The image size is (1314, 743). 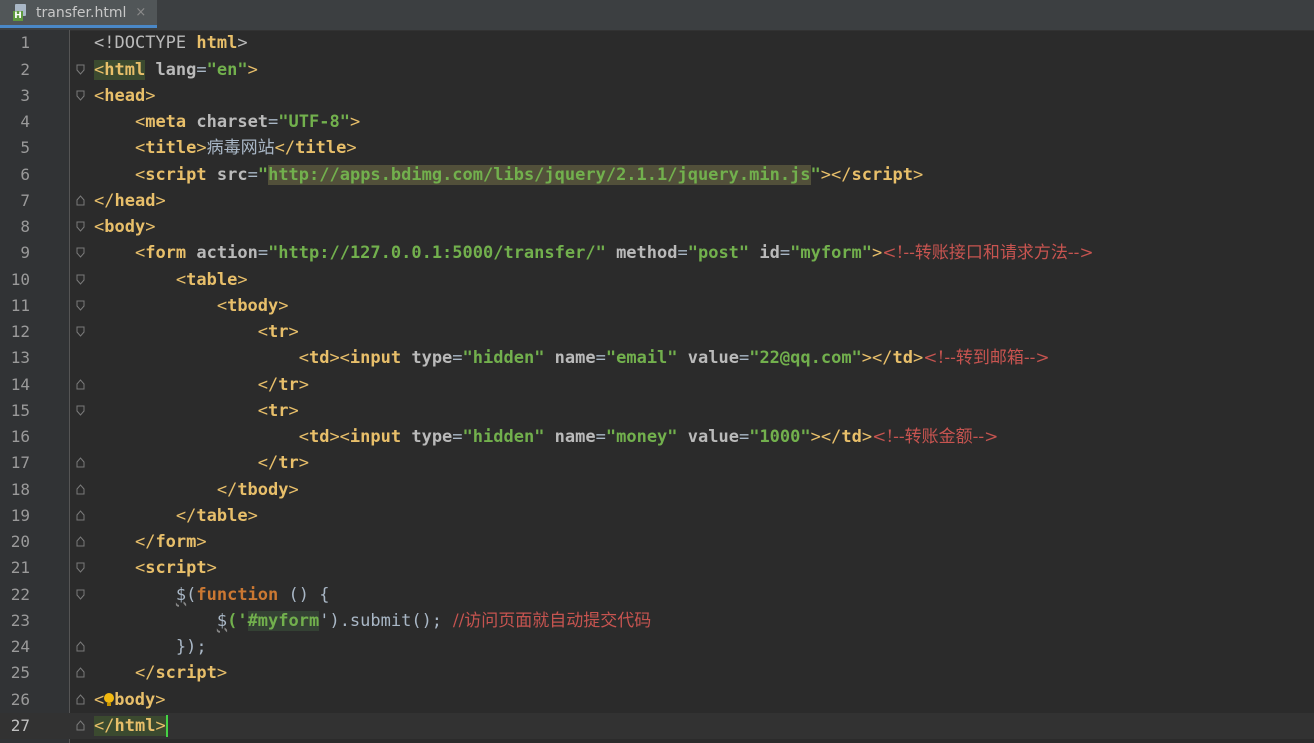 What do you see at coordinates (20, 515) in the screenshot?
I see `line-number: 19` at bounding box center [20, 515].